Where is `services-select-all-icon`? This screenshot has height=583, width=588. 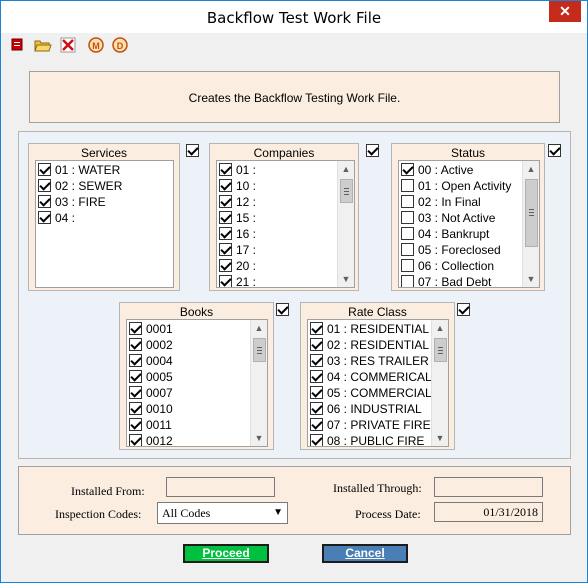
services-select-all-icon is located at coordinates (192, 150).